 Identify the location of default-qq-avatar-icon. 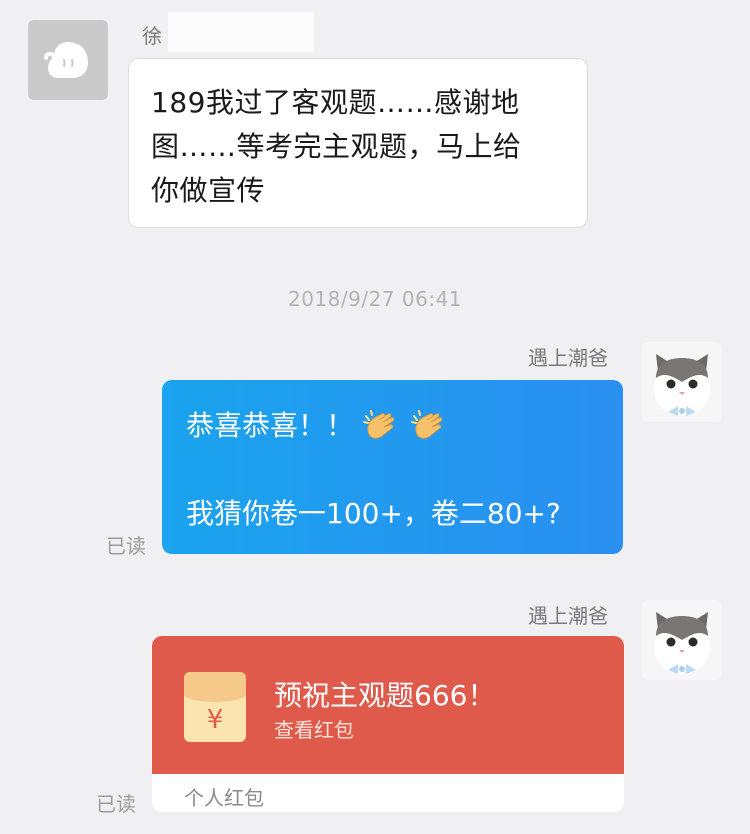
(66, 60).